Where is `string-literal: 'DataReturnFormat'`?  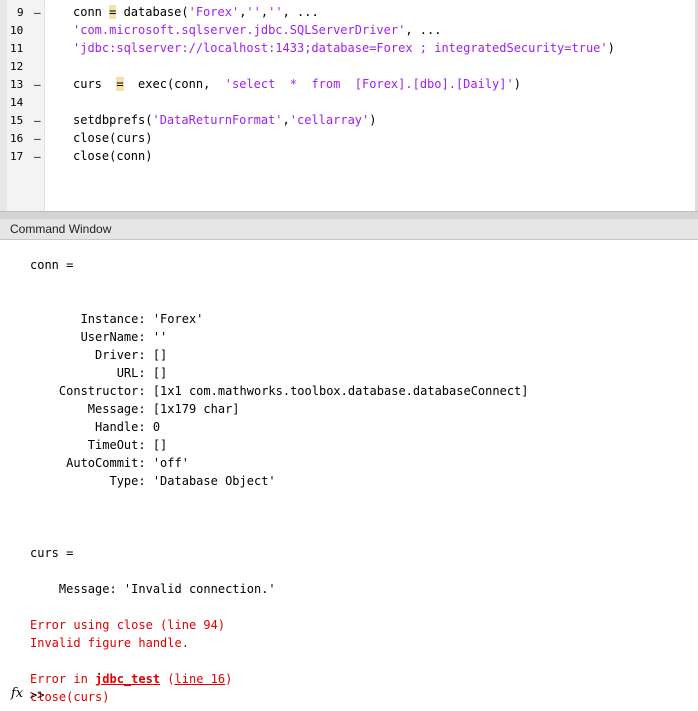
string-literal: 'DataReturnFormat' is located at coordinates (217, 120).